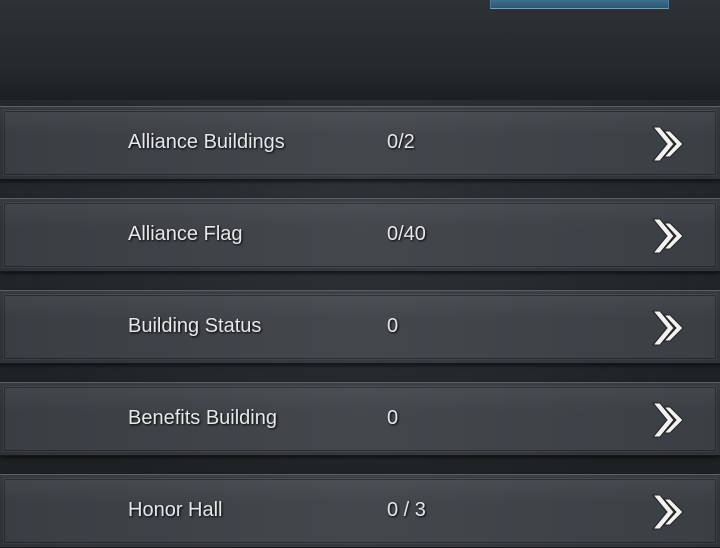 The height and width of the screenshot is (548, 720). What do you see at coordinates (360, 419) in the screenshot?
I see `row-benefits-building: Benefits Building 0` at bounding box center [360, 419].